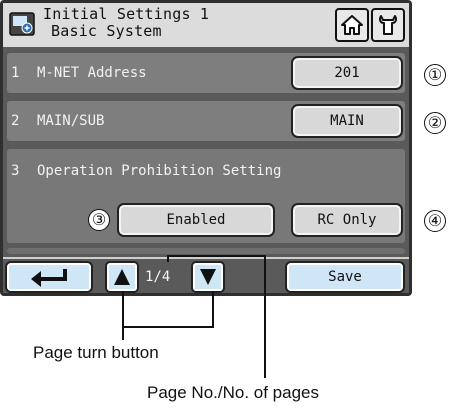 Image resolution: width=462 pixels, height=415 pixels. I want to click on wrench-icon, so click(388, 25).